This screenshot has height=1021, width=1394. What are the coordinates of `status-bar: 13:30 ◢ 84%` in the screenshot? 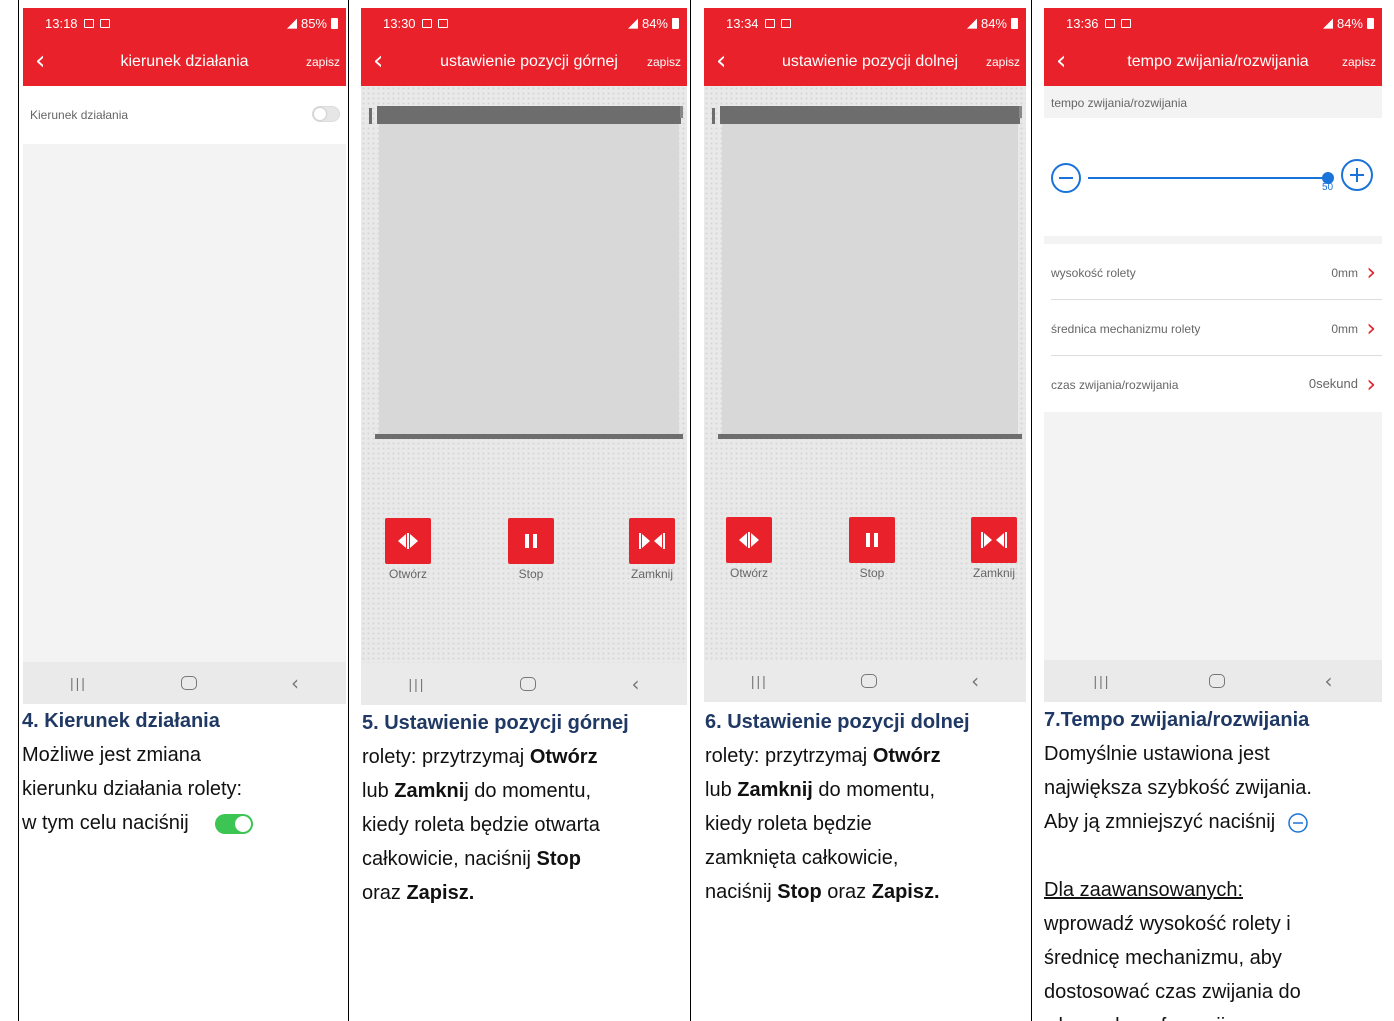 It's located at (524, 23).